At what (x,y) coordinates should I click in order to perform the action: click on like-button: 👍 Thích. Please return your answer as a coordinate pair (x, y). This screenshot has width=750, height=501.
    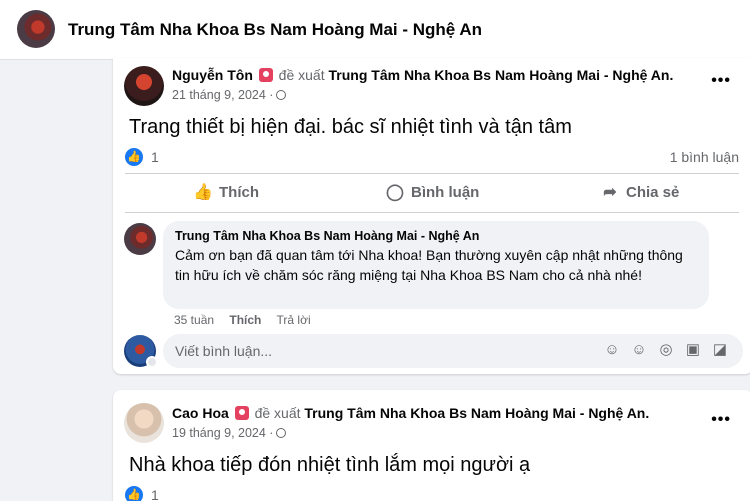
    Looking at the image, I should click on (226, 193).